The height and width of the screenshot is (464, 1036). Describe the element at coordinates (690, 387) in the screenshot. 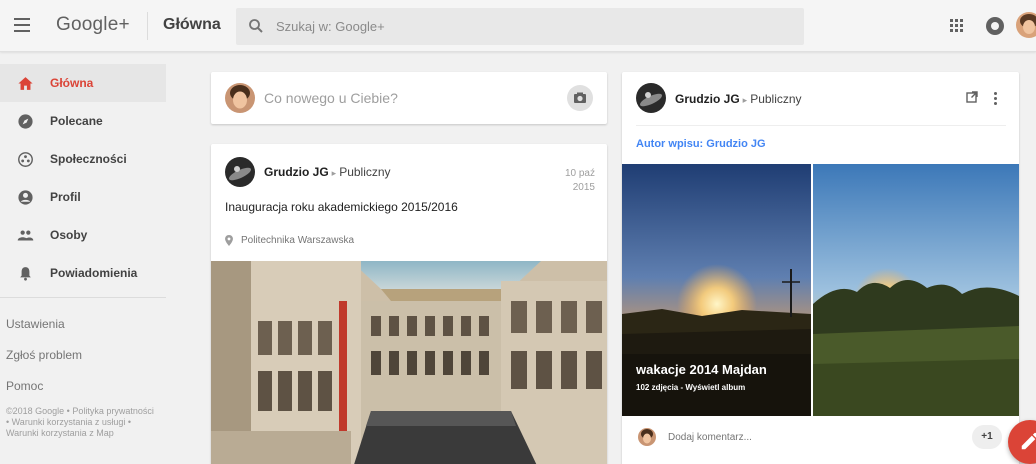

I see `album-subtitle: 102 zdjęcia - Wyświetl album` at that location.